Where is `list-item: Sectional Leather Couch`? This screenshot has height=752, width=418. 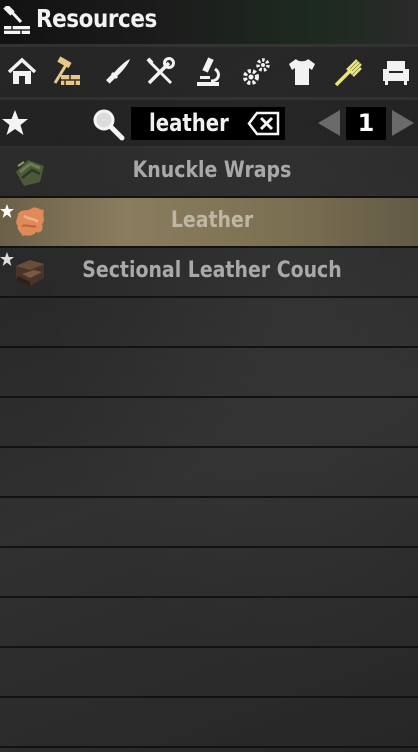
list-item: Sectional Leather Couch is located at coordinates (209, 273).